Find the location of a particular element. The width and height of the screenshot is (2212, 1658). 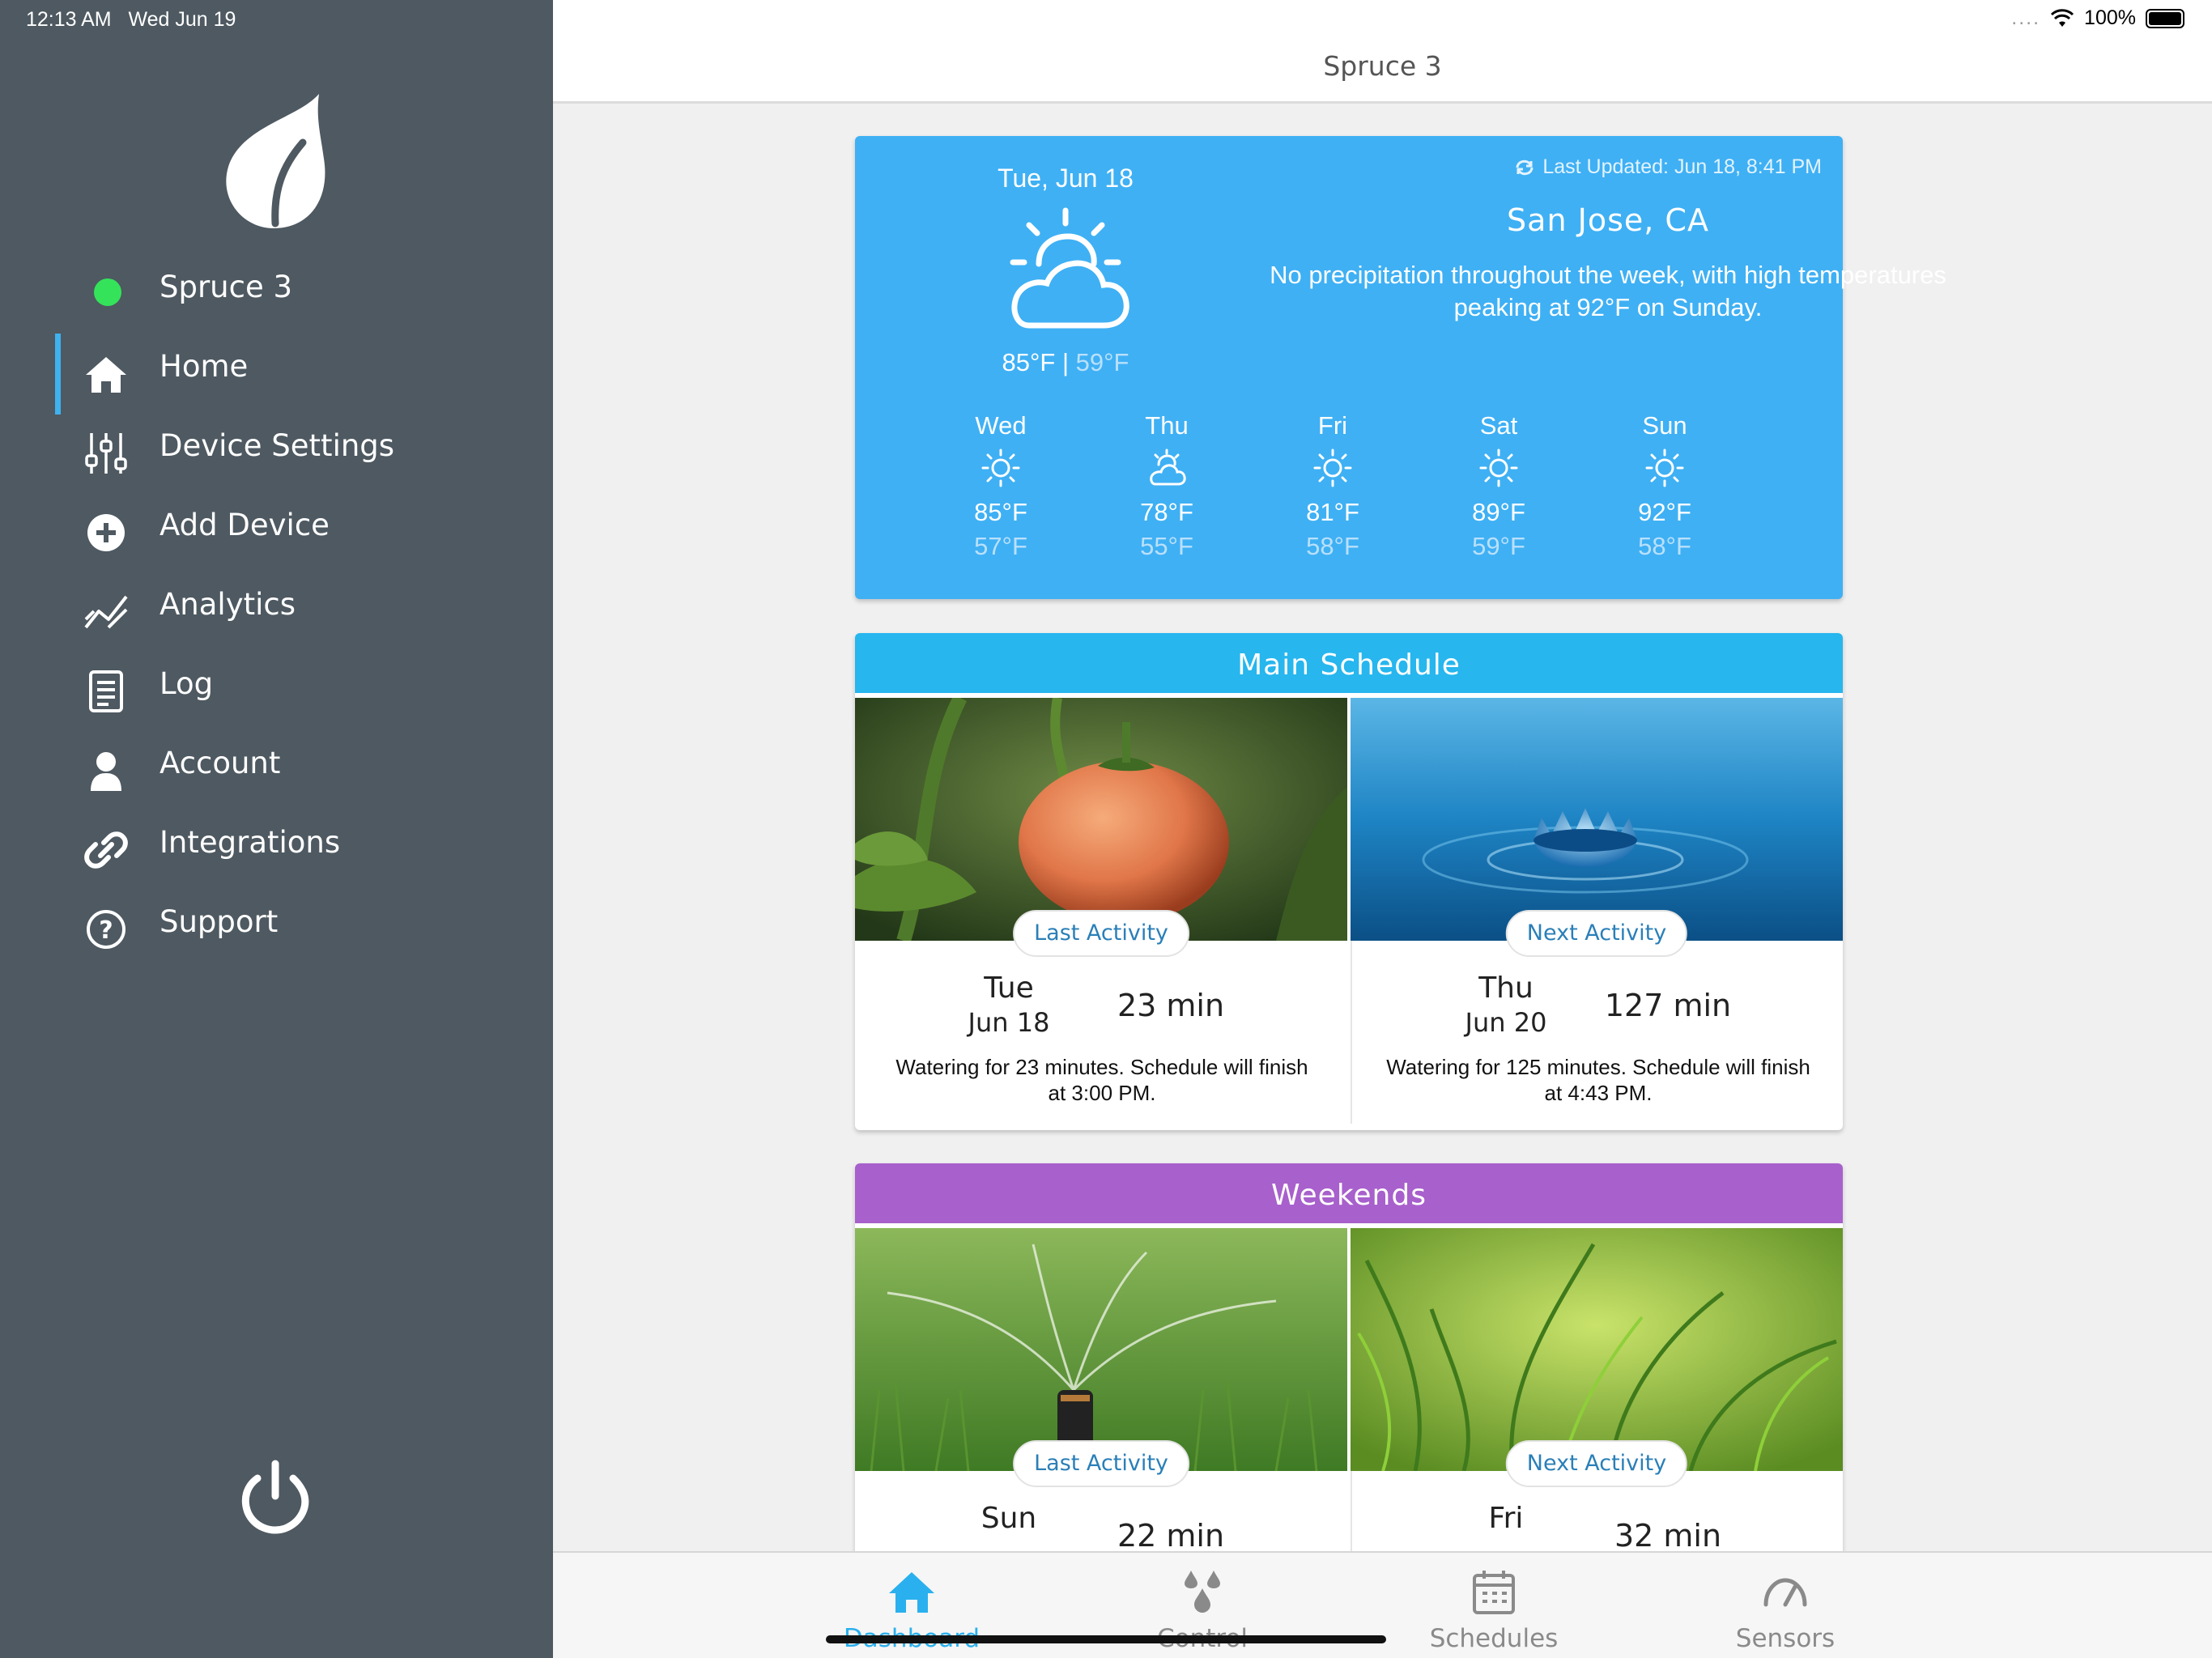

tomato-plant-image is located at coordinates (1101, 819).